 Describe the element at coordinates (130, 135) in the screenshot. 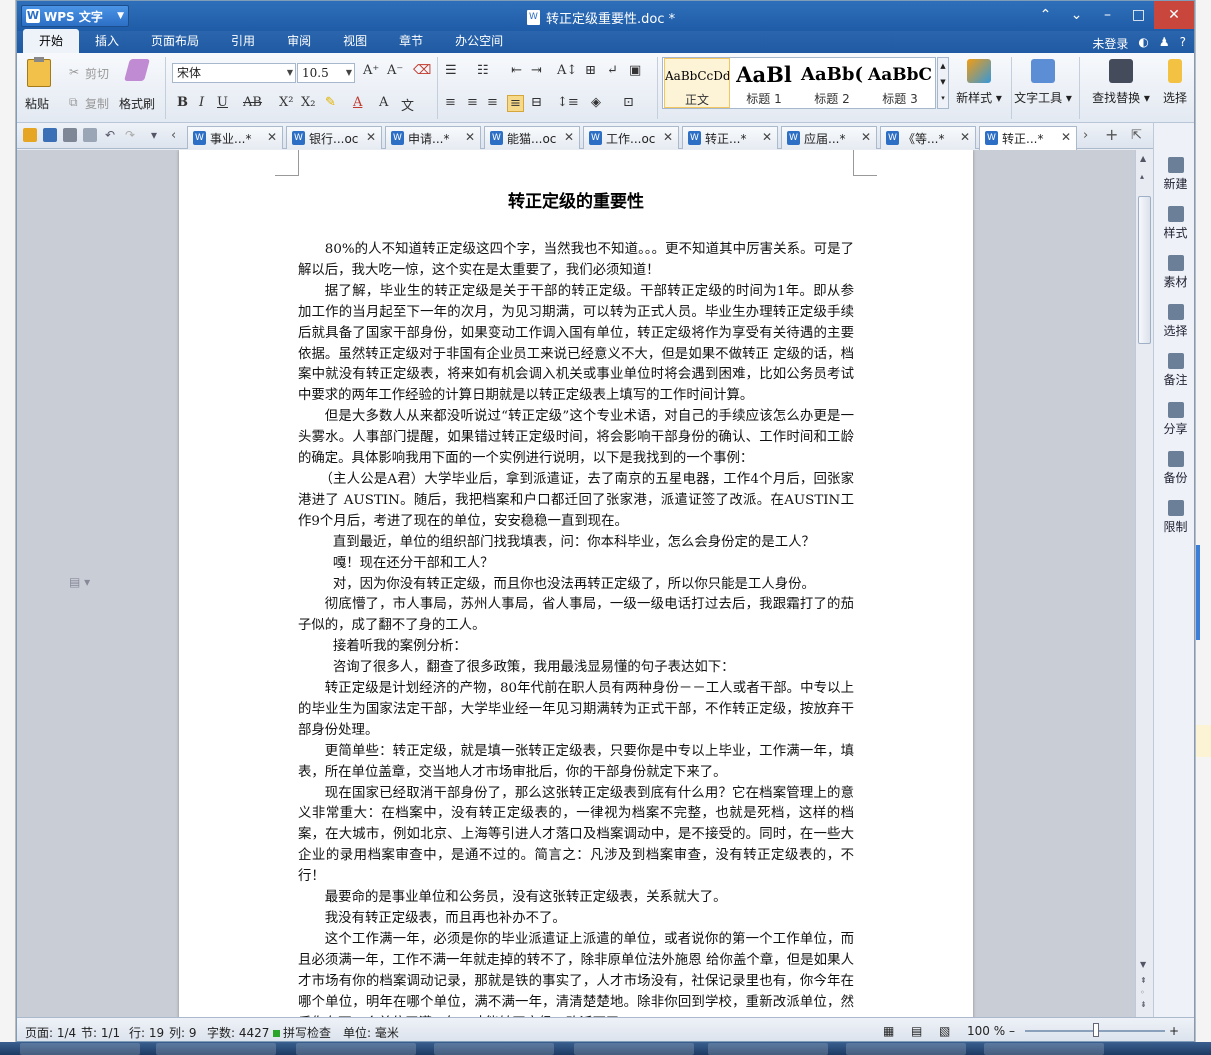

I see `redo-icon: ↷` at that location.